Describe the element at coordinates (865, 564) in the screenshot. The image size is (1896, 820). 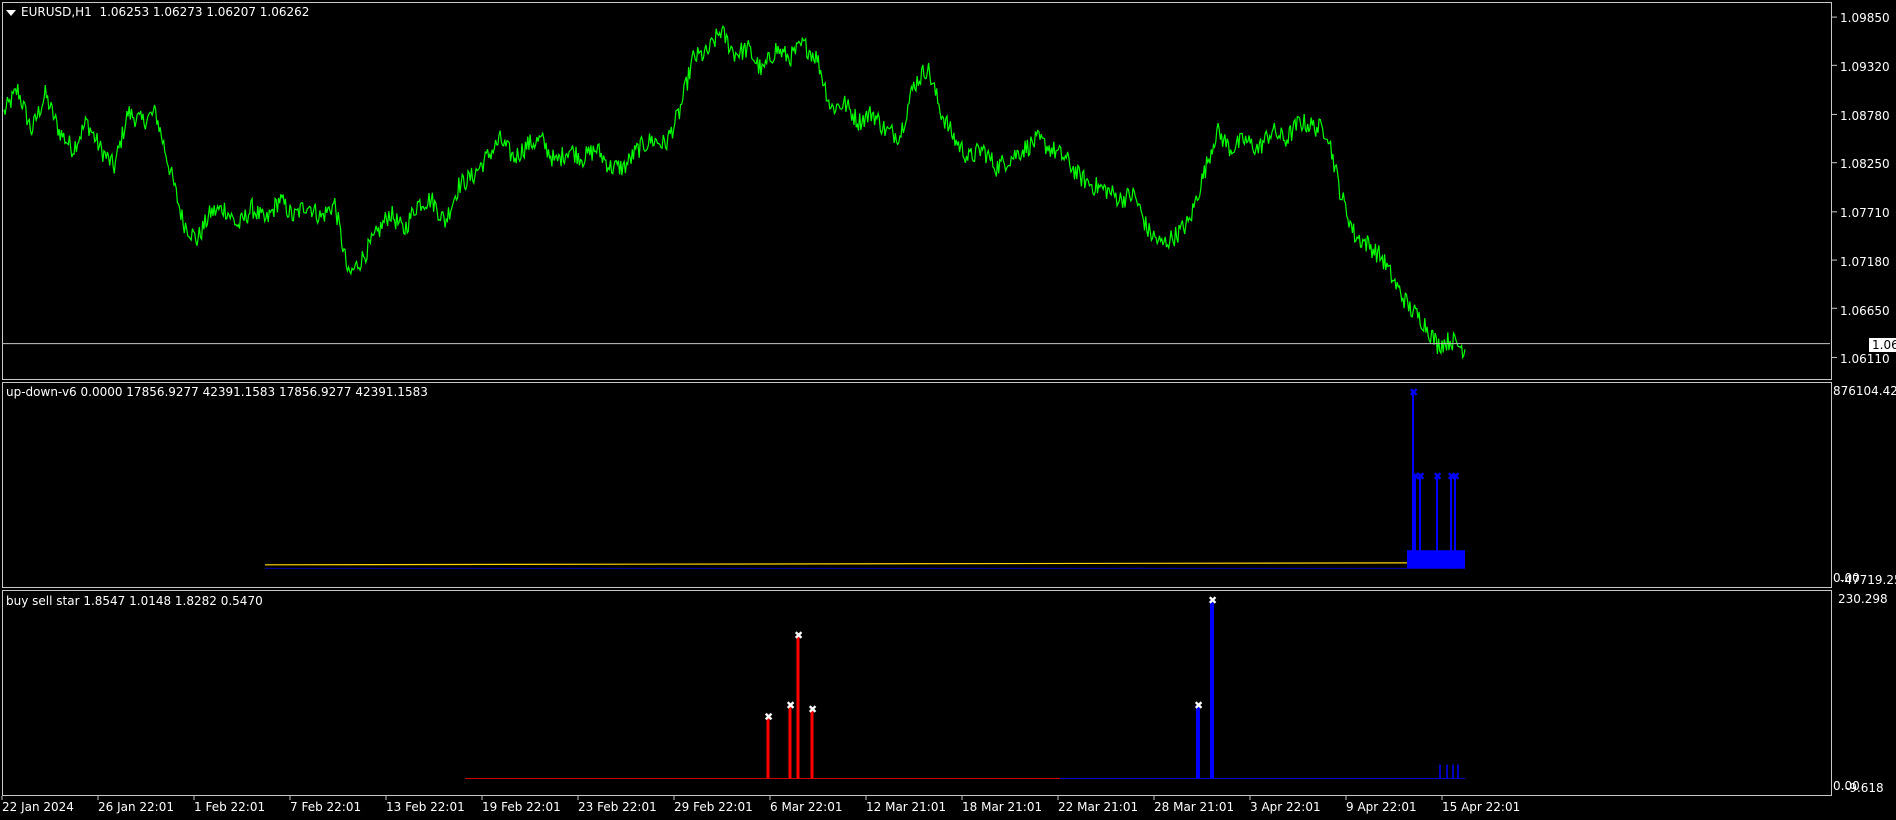
I see `indicator1-yellow-line` at that location.